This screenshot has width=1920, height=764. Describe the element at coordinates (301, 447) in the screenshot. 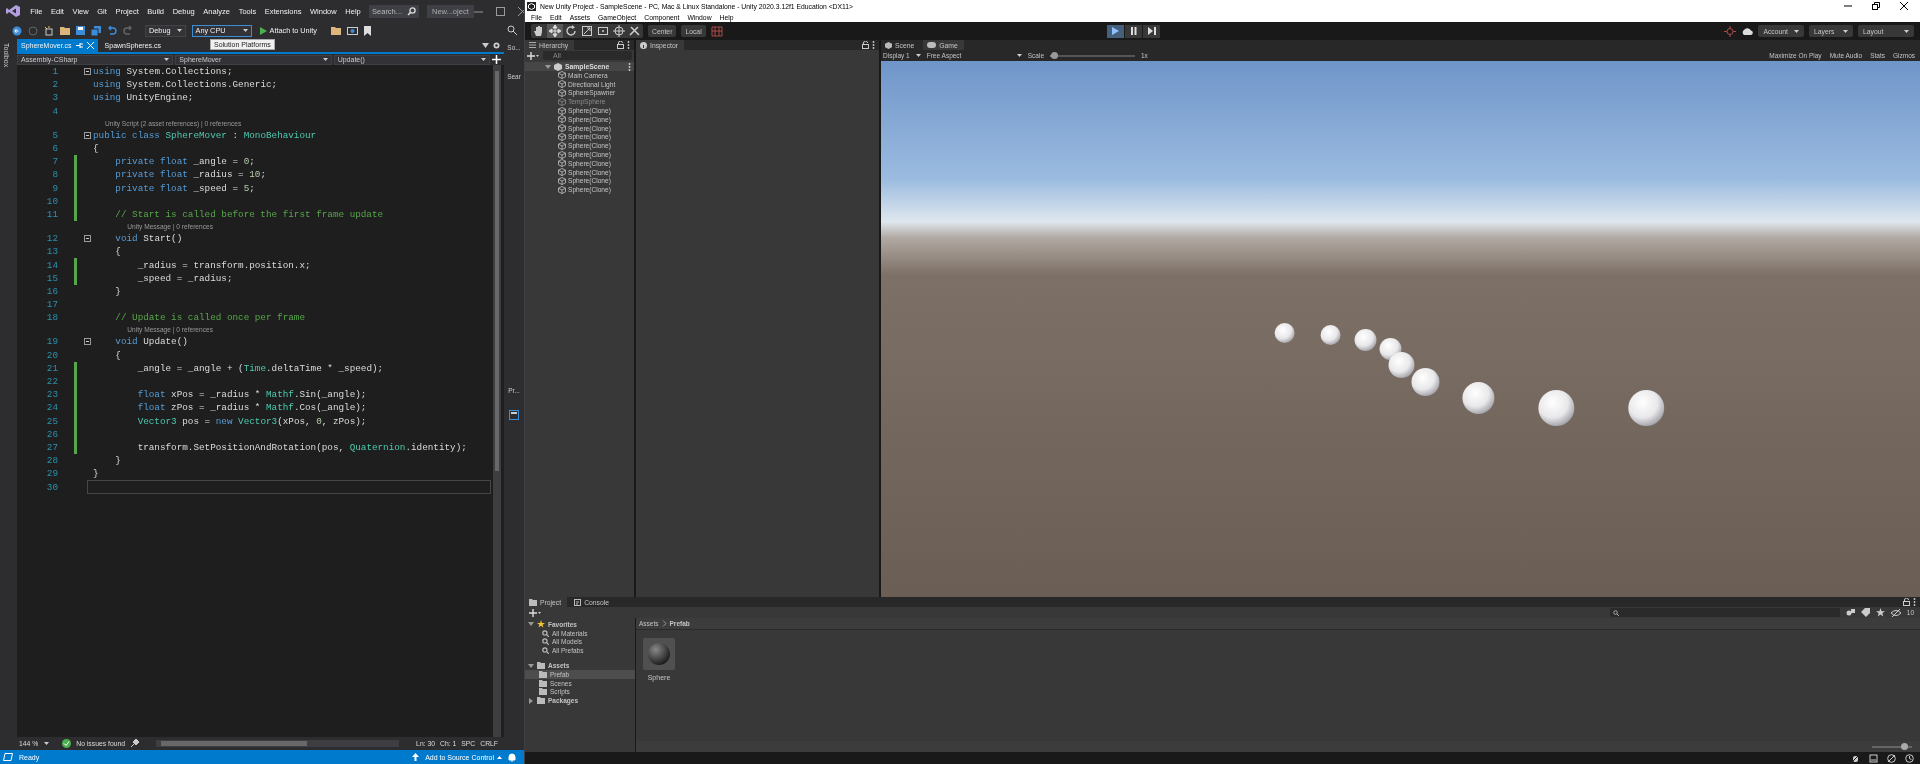

I see `code-line: transform.SetPositionAndRotation(pos, Quaternion.identity);` at that location.